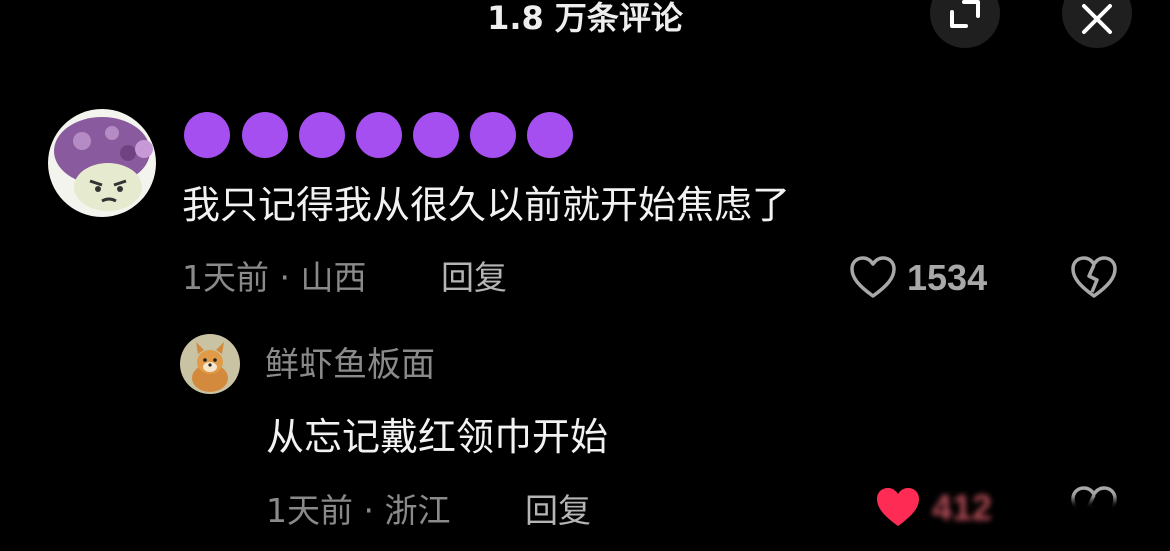 This screenshot has height=551, width=1170. I want to click on reply-text: 从忘记戴红领巾开始, so click(437, 437).